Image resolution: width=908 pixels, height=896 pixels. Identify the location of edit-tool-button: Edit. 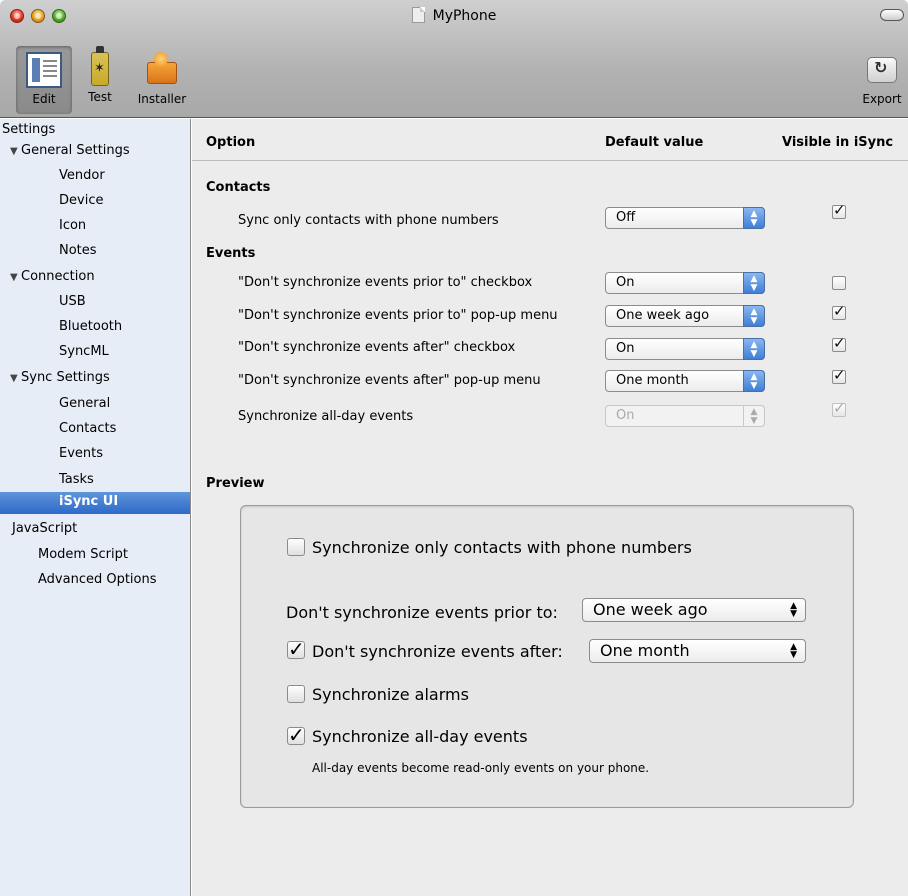
(44, 80).